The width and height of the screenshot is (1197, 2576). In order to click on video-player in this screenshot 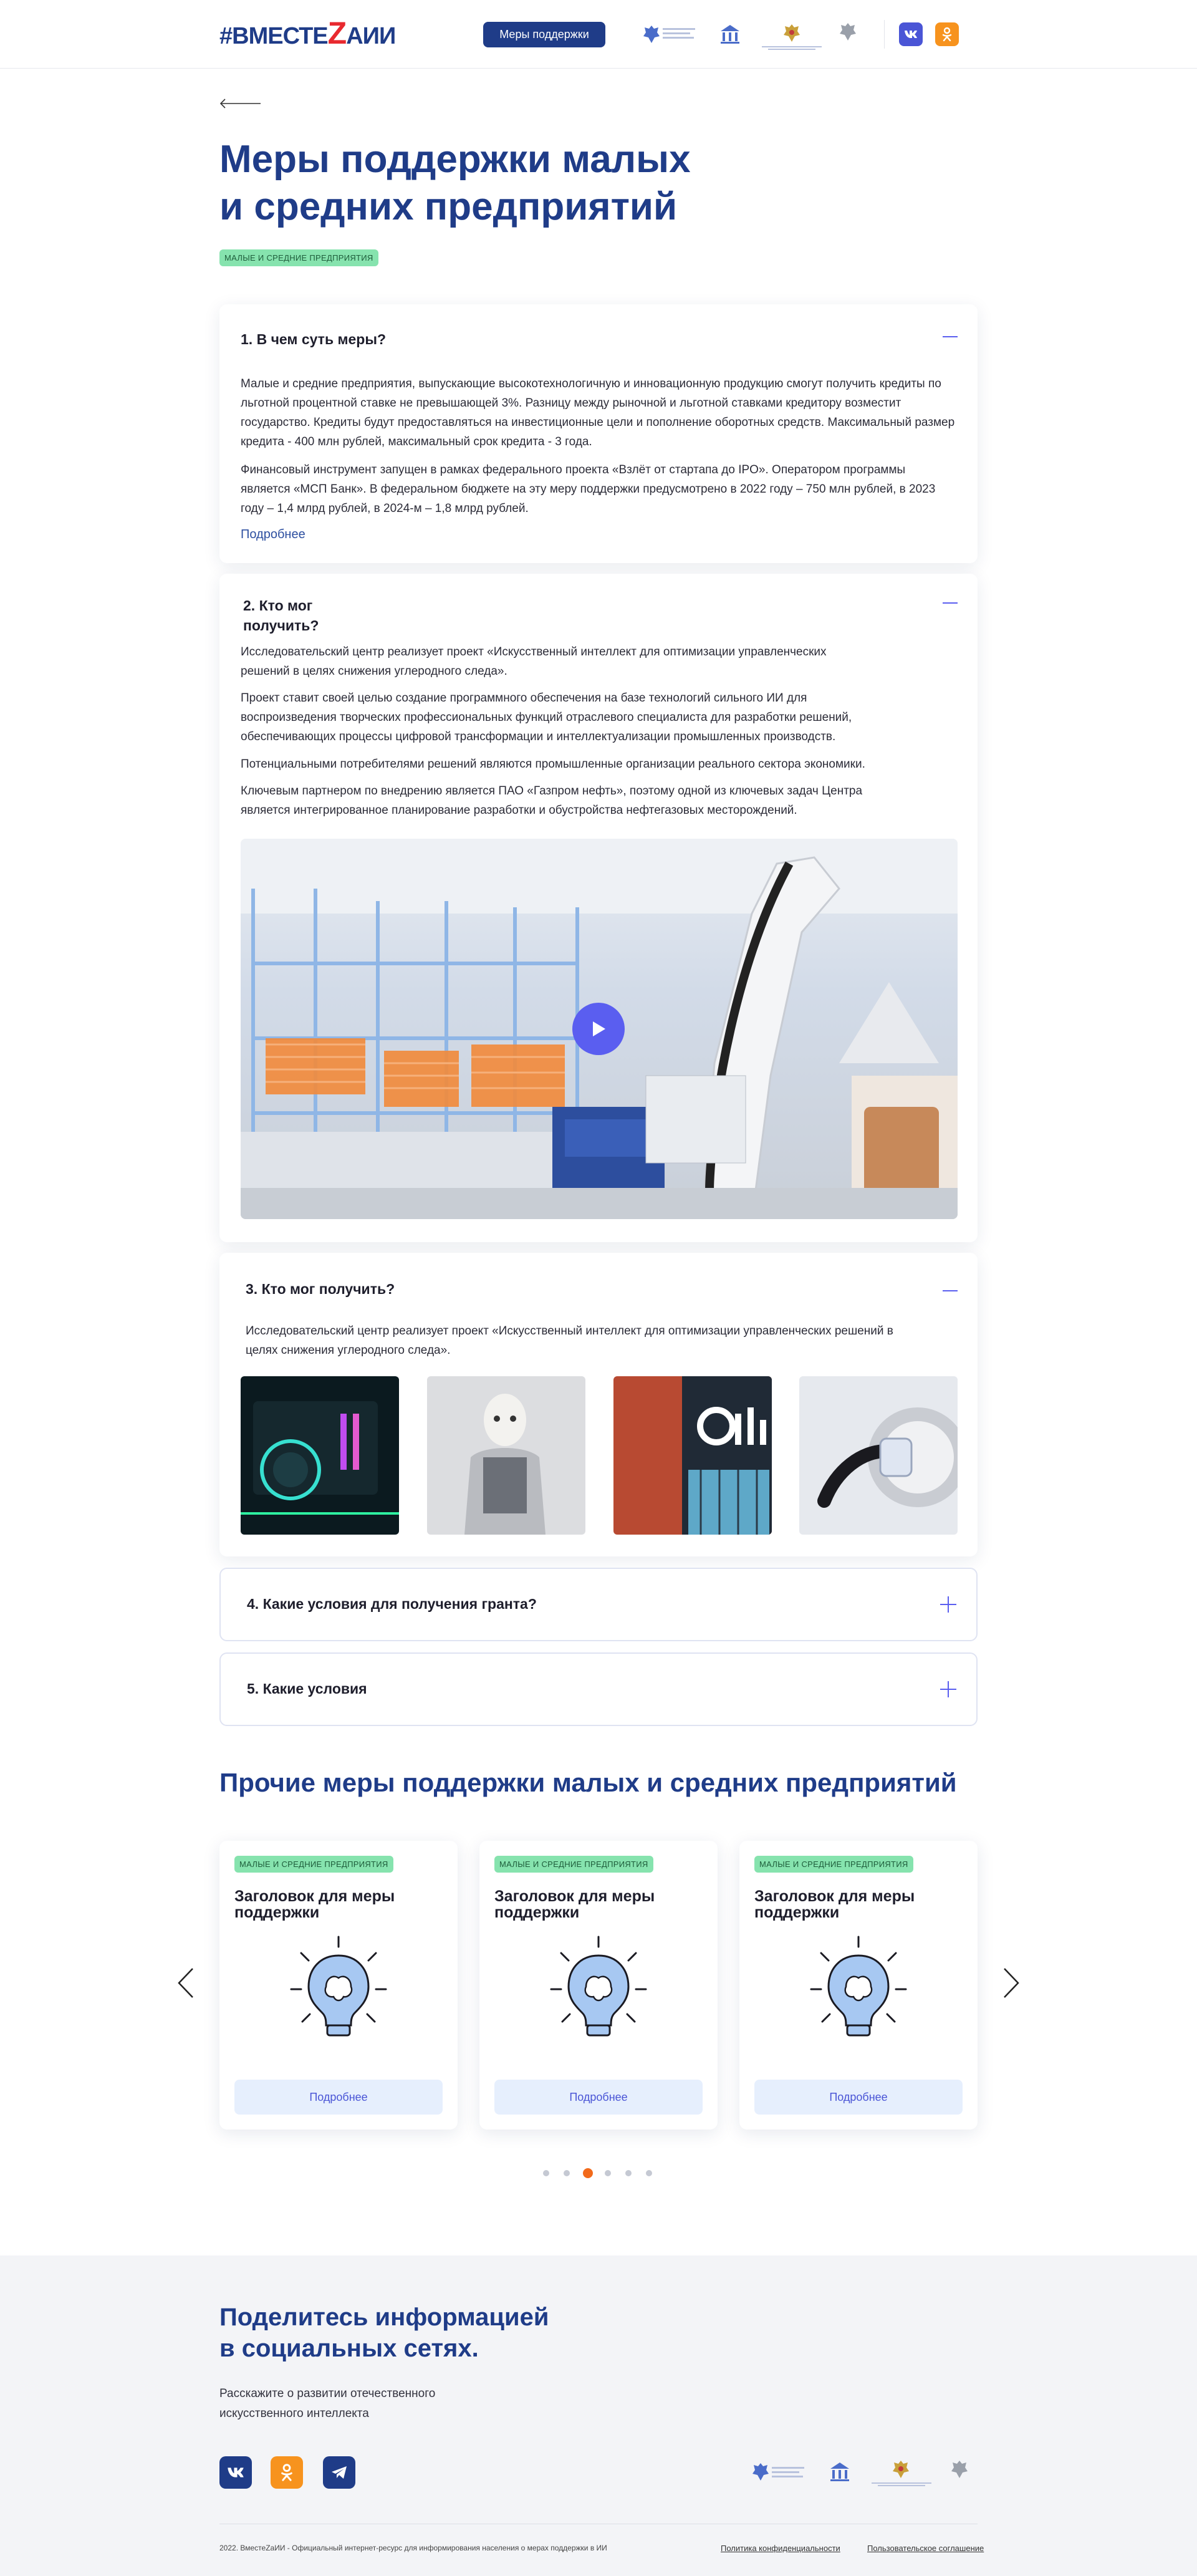, I will do `click(599, 1029)`.